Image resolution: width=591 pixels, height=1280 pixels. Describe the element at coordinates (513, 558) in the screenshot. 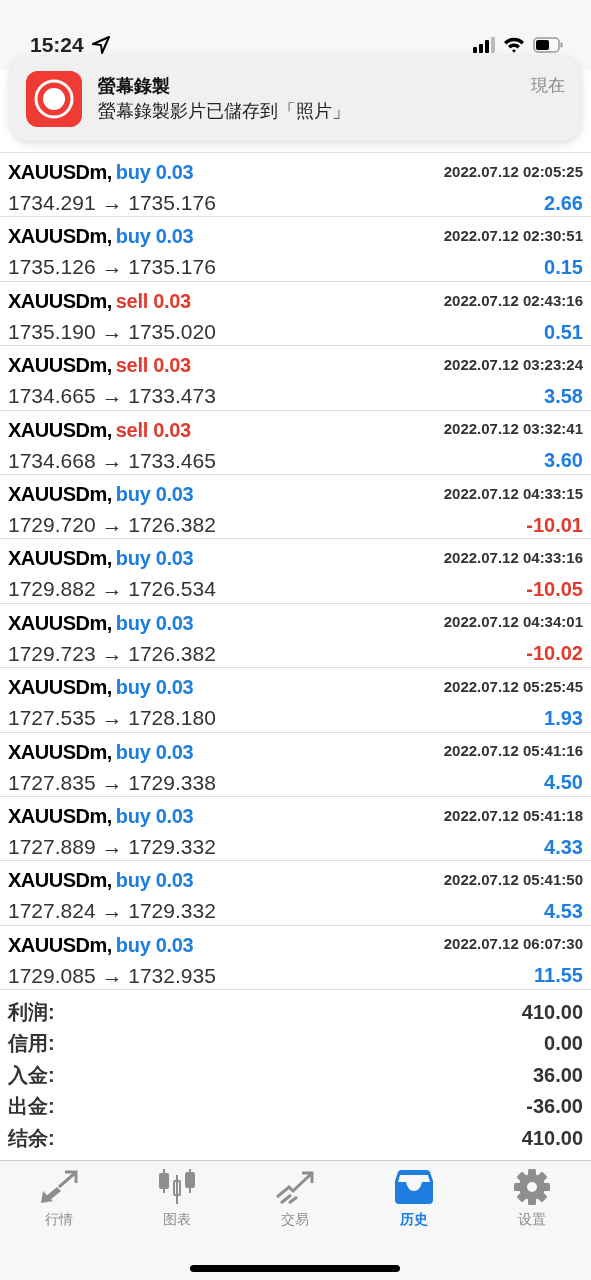

I see `deal-time: 2022.07.12 04:33:16` at that location.